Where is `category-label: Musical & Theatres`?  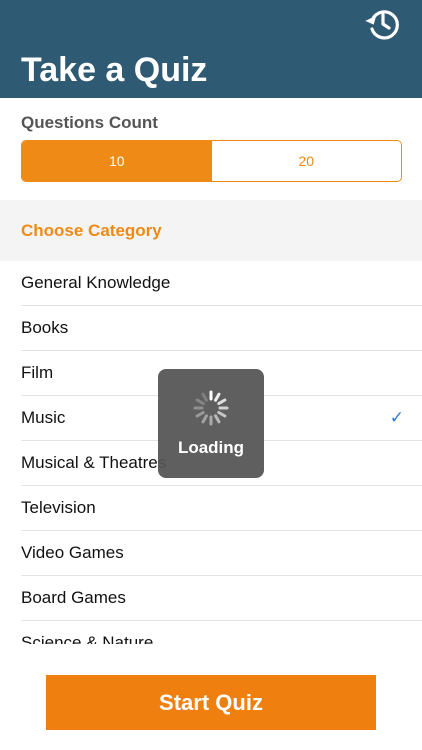 category-label: Musical & Theatres is located at coordinates (94, 462).